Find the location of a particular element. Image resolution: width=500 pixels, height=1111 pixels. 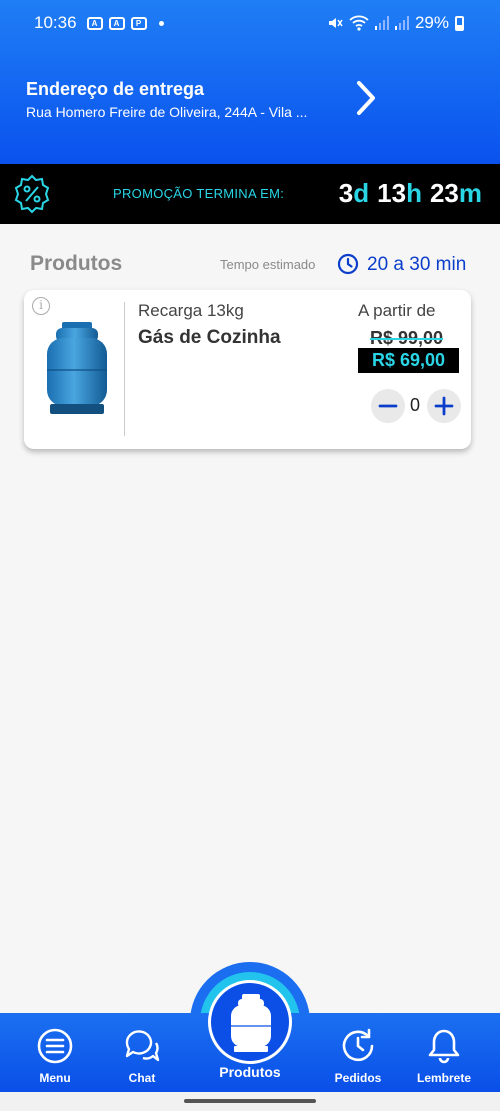

clock-icon is located at coordinates (348, 264).